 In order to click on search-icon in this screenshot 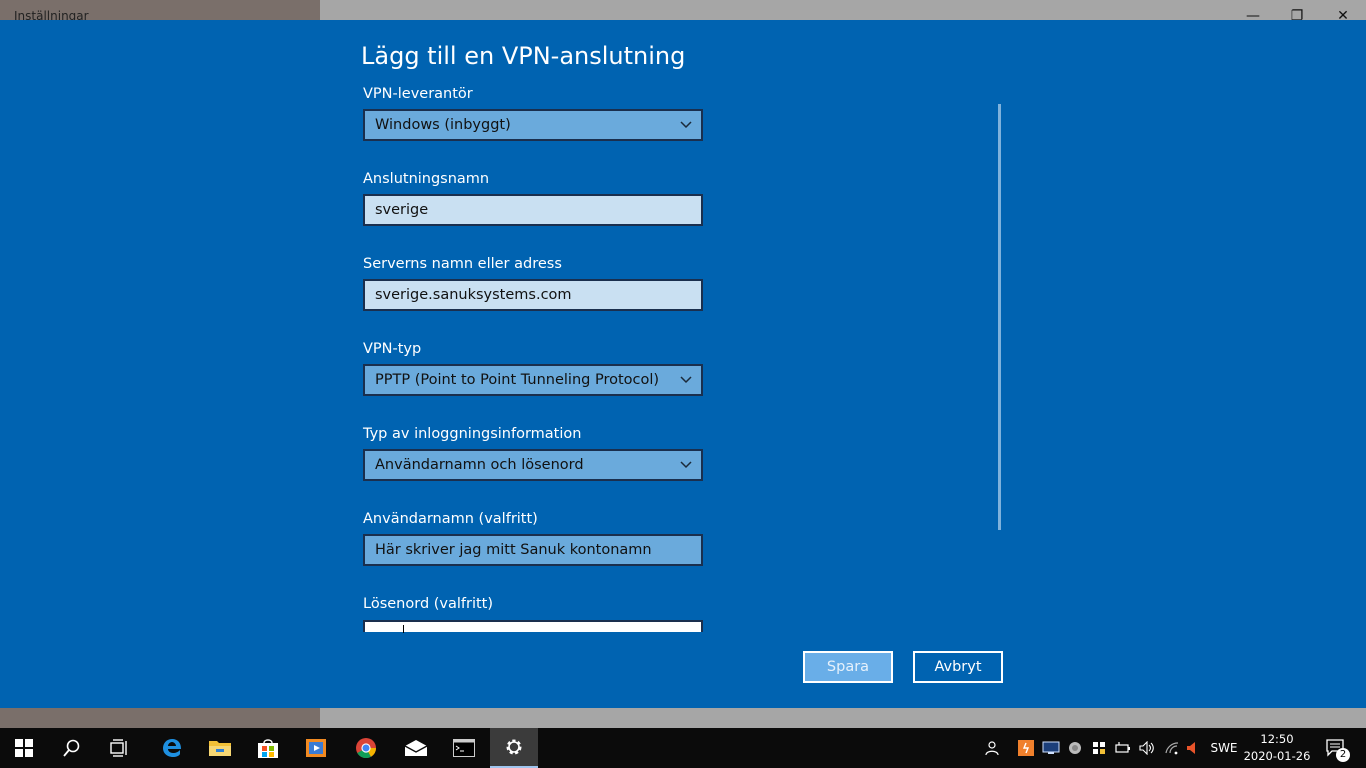, I will do `click(72, 748)`.